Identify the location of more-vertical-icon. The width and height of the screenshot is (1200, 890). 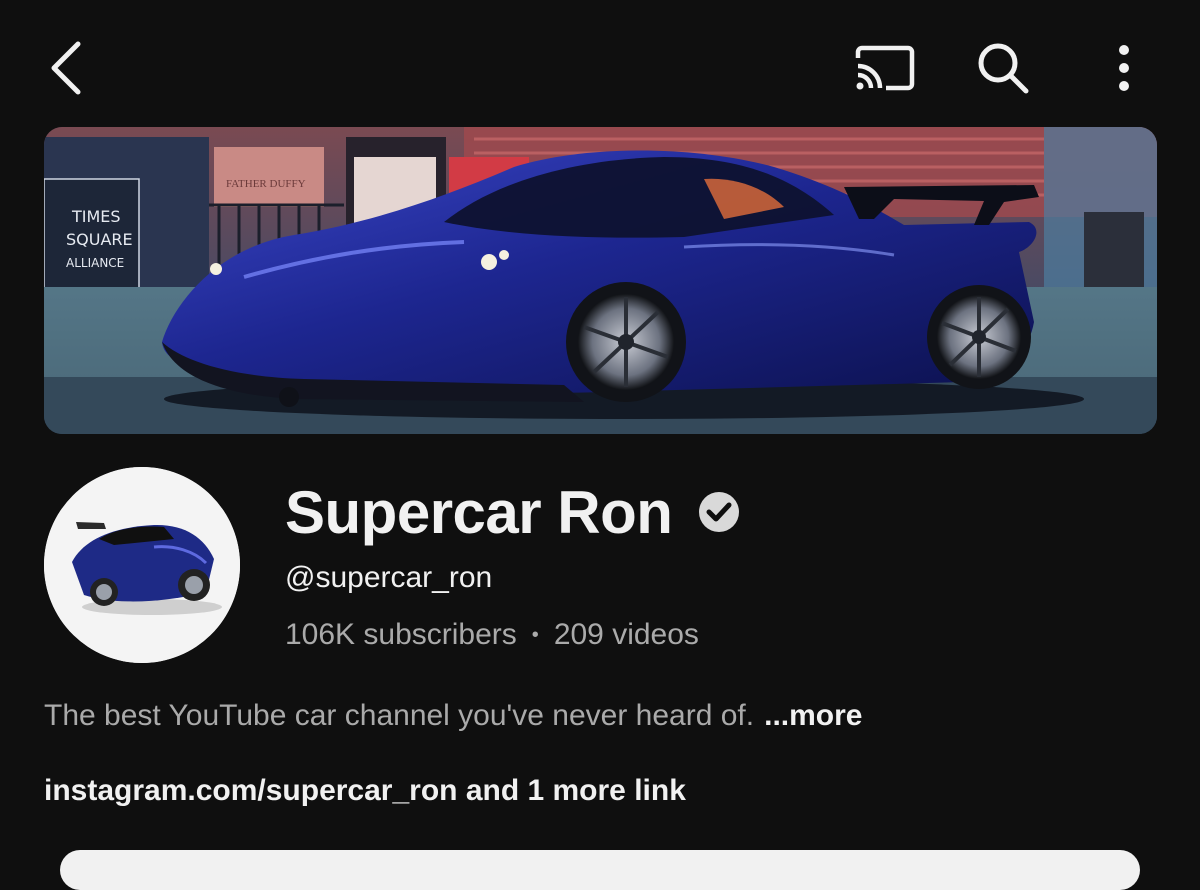
(1124, 68).